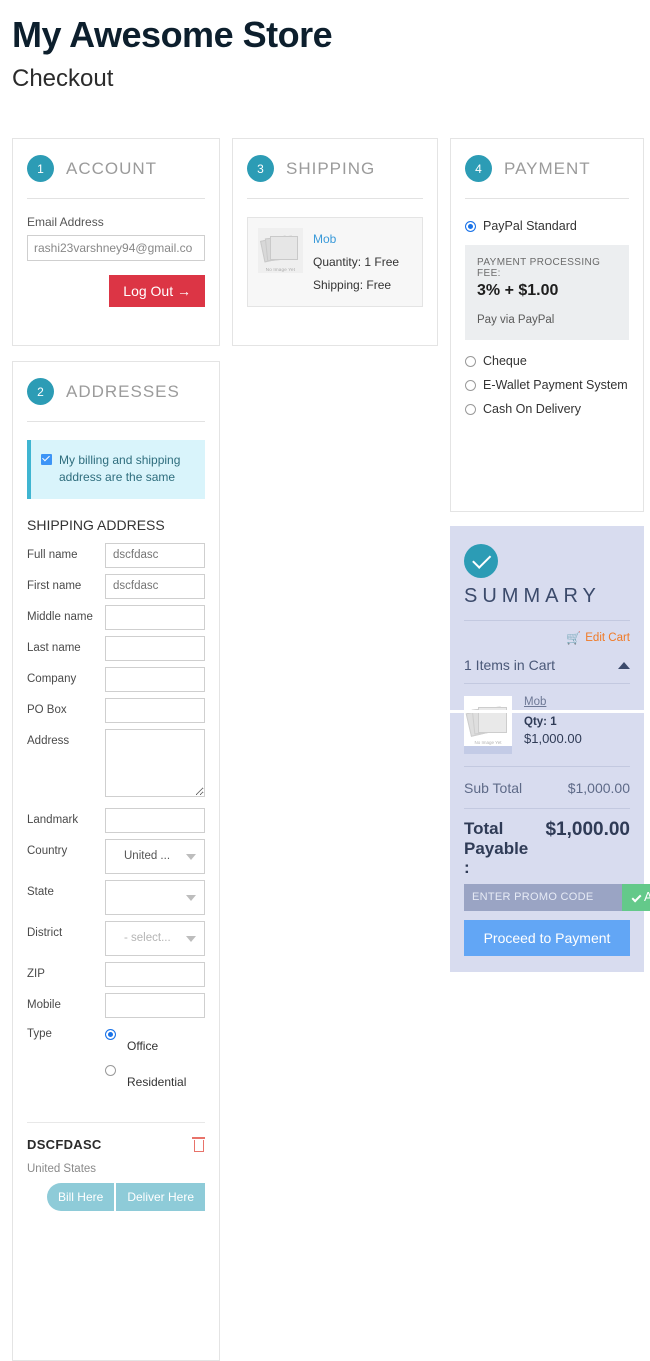  I want to click on checkbox-icon, so click(46, 459).